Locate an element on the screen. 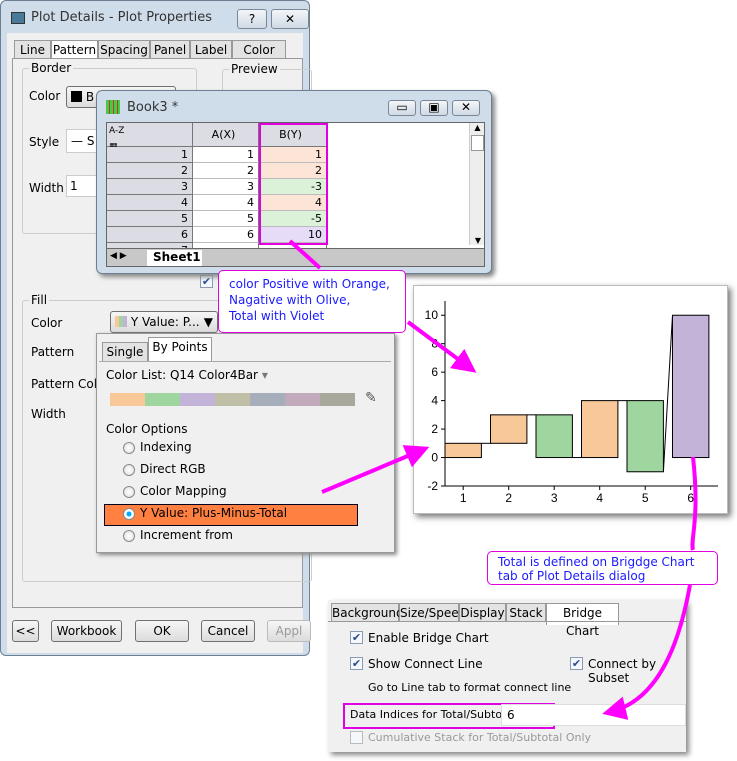  x-tick-label: 3 is located at coordinates (554, 498).